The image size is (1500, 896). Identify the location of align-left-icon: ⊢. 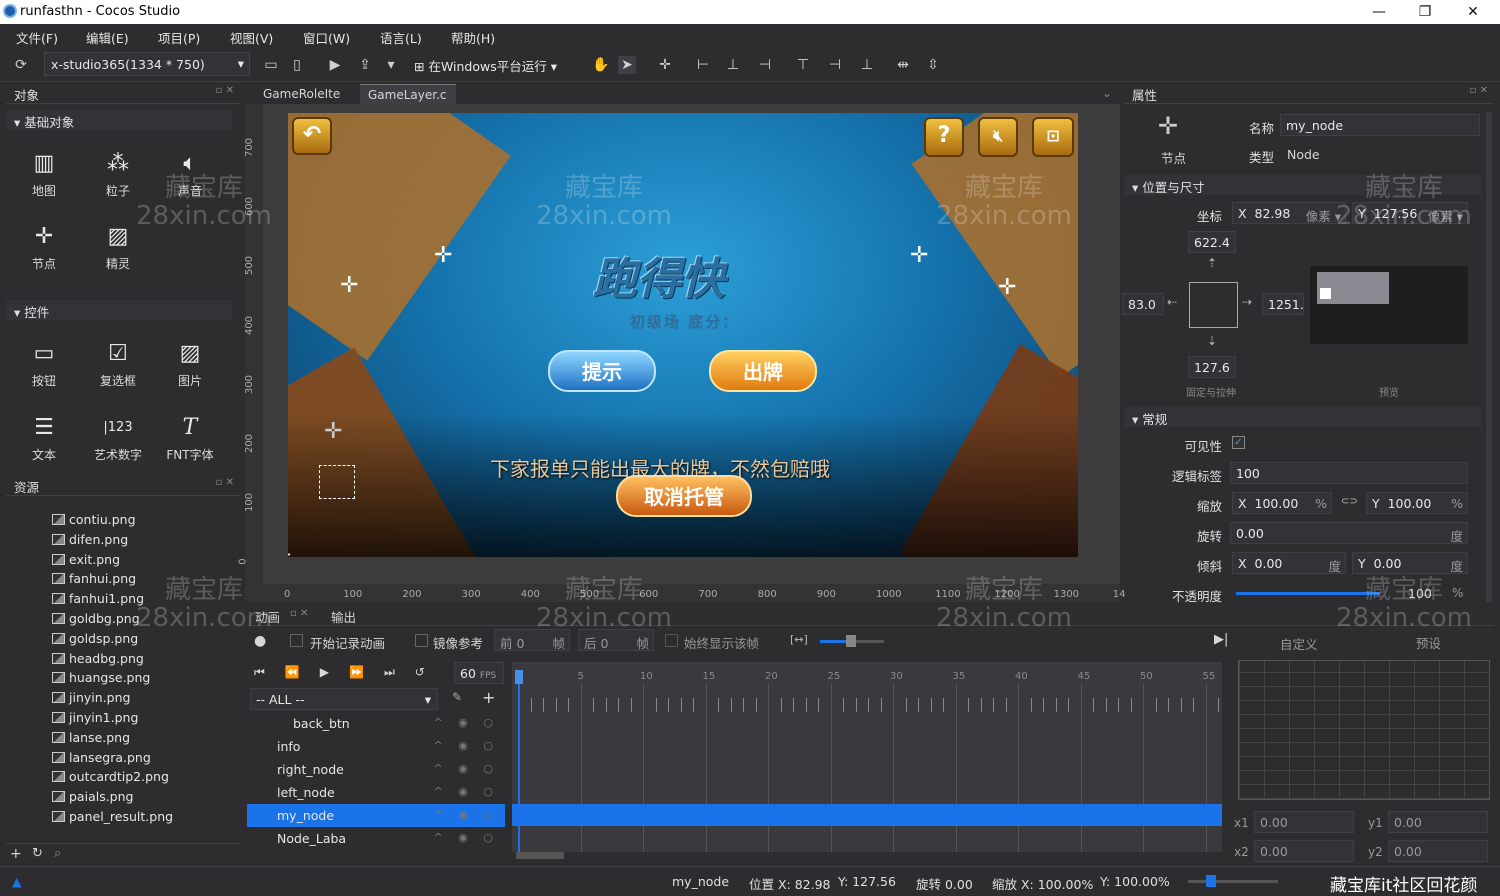
(703, 65).